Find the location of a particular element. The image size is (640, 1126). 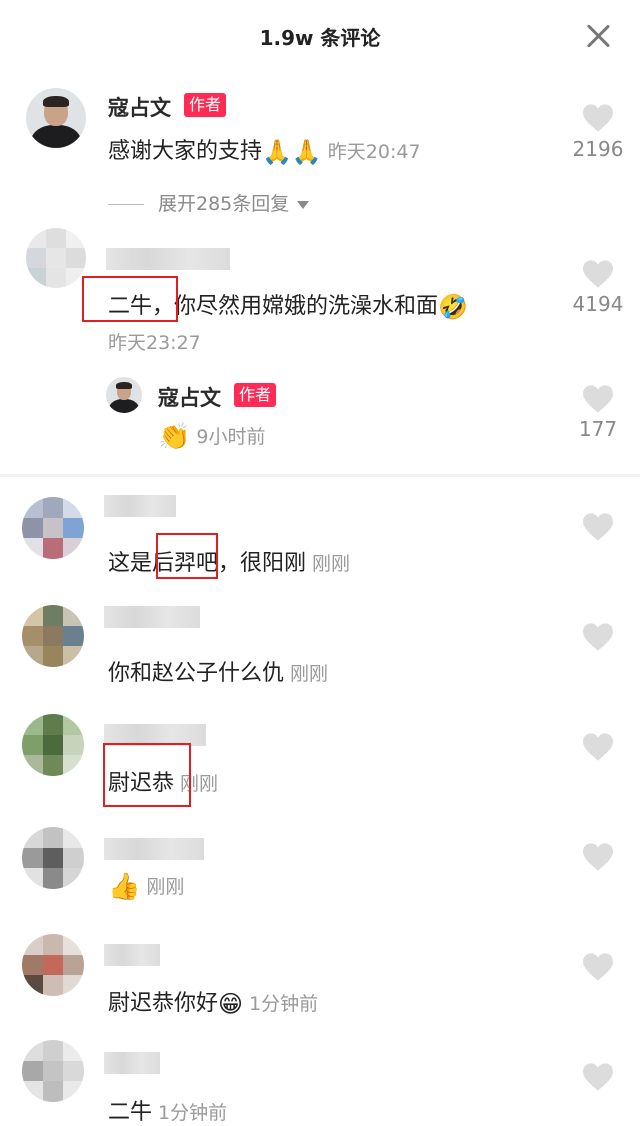

section-divider is located at coordinates (320, 475).